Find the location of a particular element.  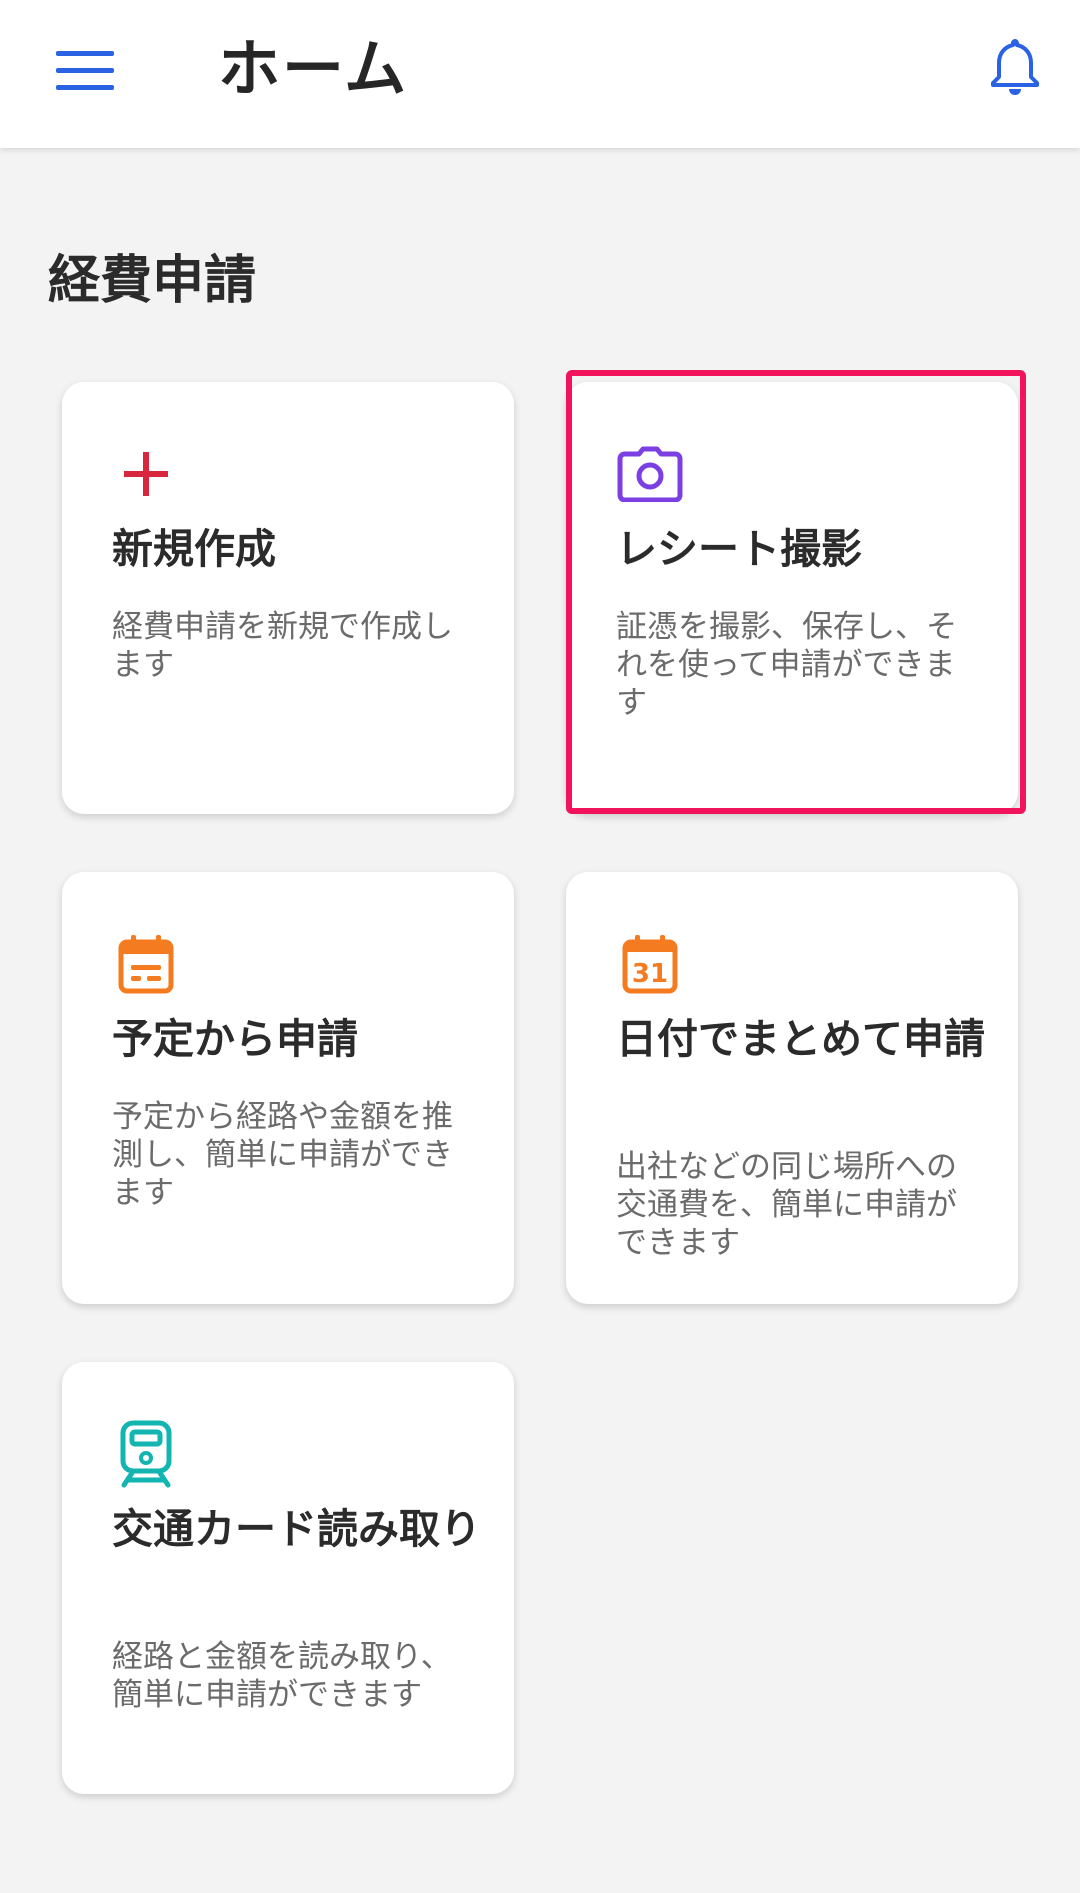

card-title: 交通カード読み取り is located at coordinates (296, 1529).